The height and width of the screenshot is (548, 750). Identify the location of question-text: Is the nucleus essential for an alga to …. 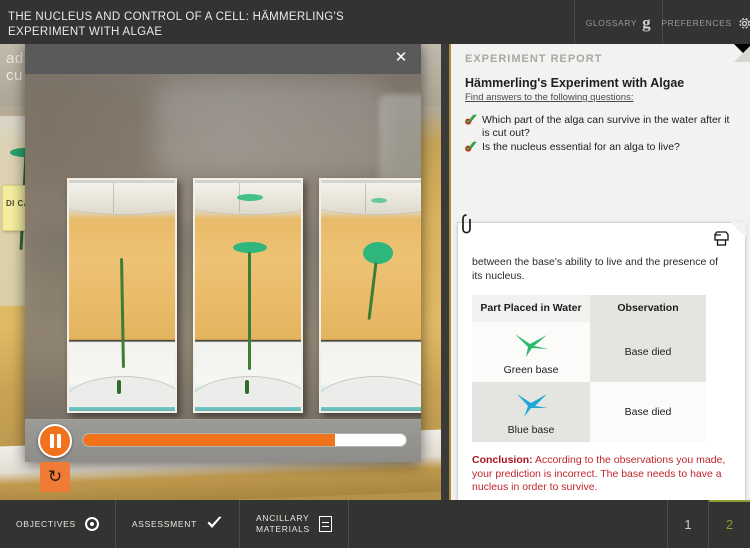
(581, 147).